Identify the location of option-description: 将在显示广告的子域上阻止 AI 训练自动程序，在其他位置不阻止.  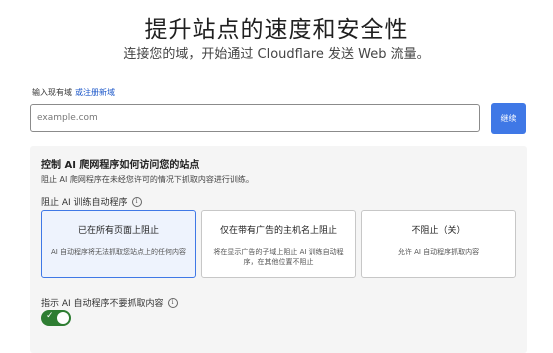
(278, 257).